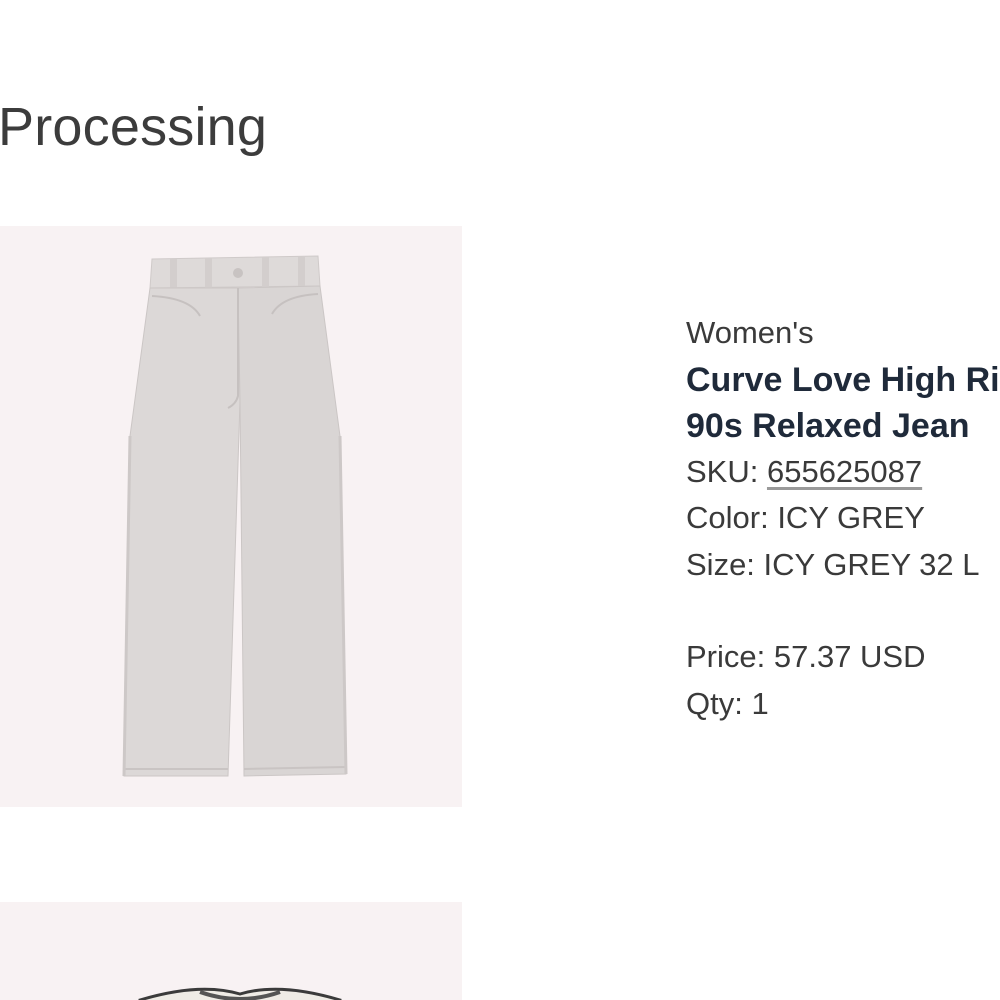 This screenshot has width=1000, height=1000. Describe the element at coordinates (726, 471) in the screenshot. I see `sku-label: SKU:` at that location.